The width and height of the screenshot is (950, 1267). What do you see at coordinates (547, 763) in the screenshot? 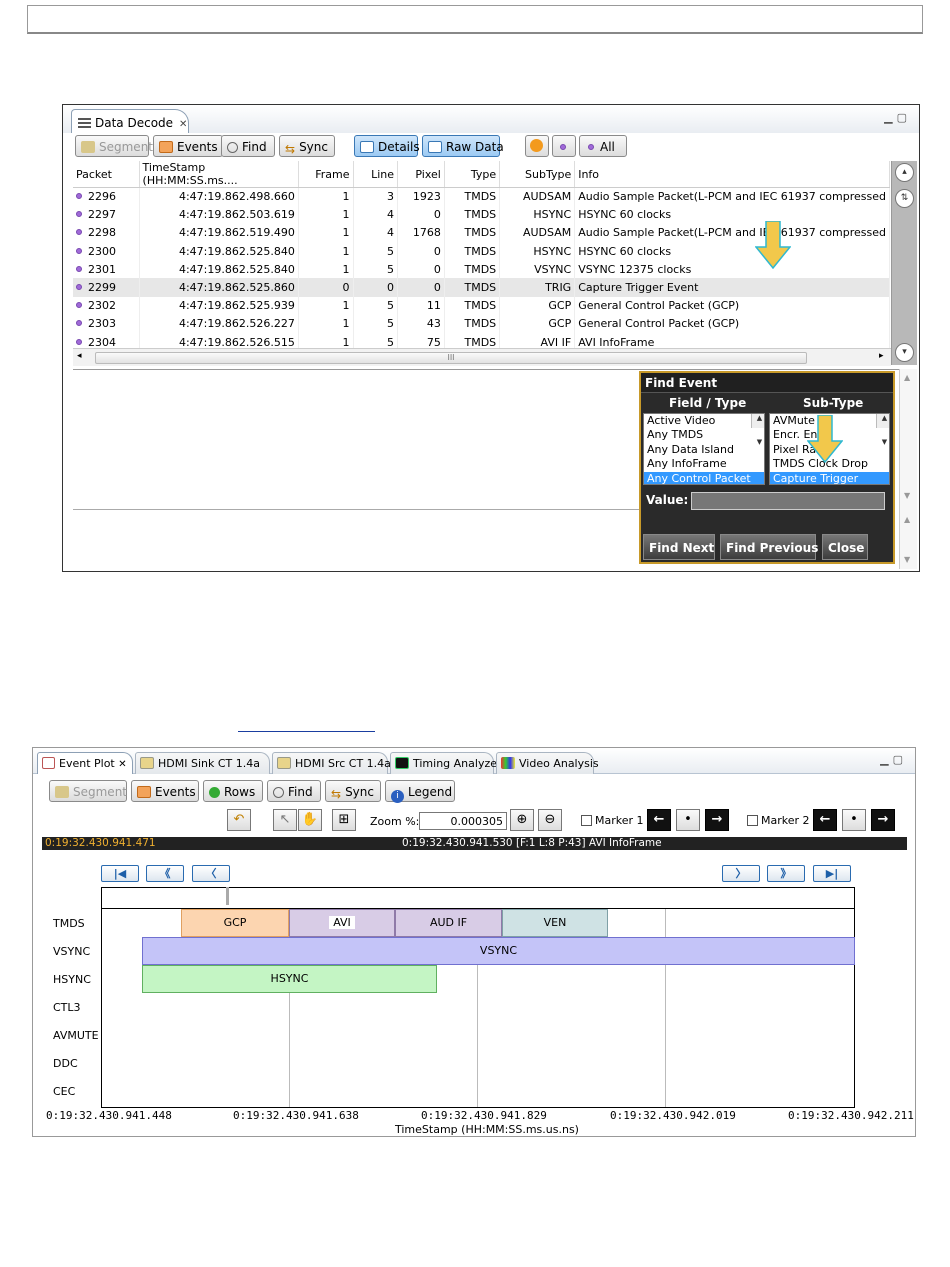
I see `tab-video-analysis: Video Analysis` at bounding box center [547, 763].